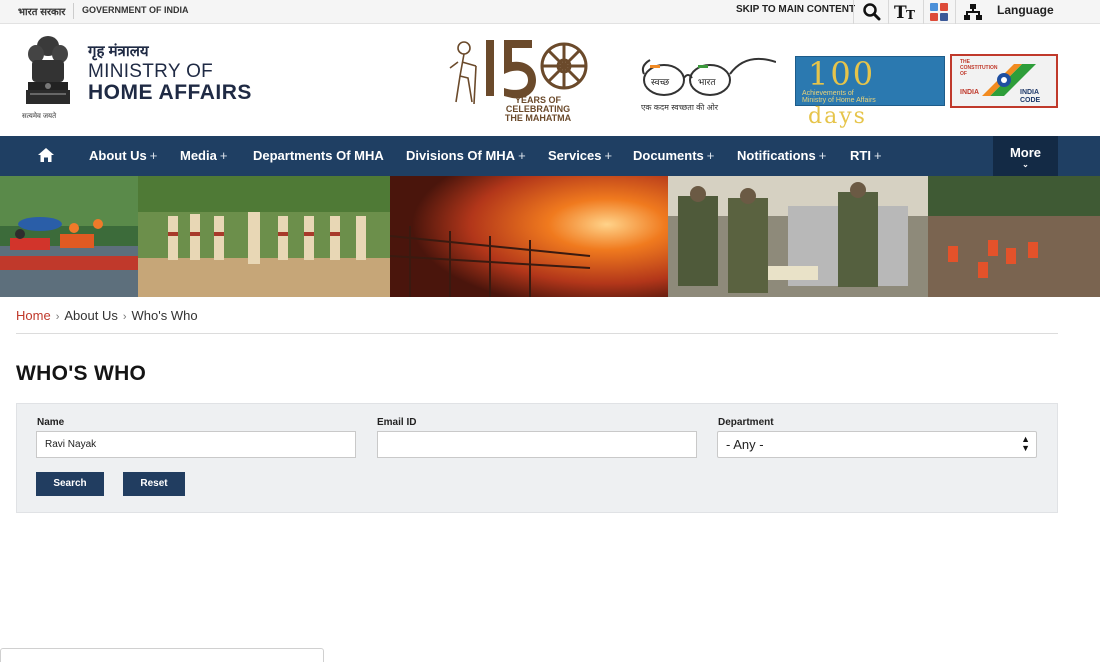 This screenshot has height=662, width=1100. I want to click on nav-item-media: Media +, so click(203, 155).